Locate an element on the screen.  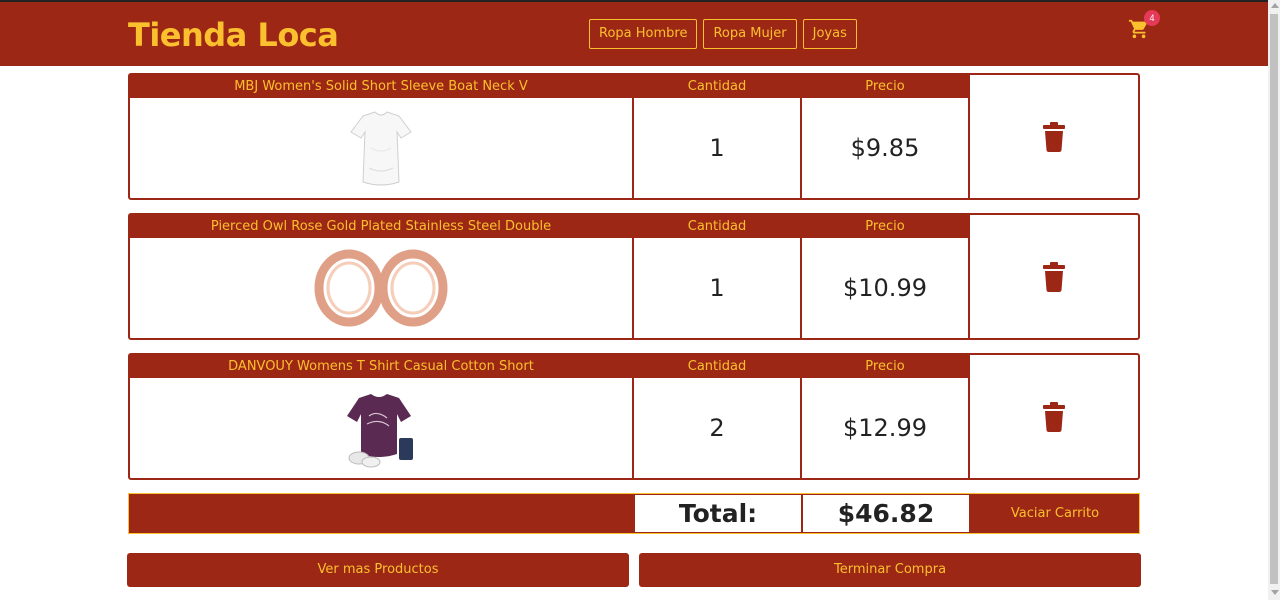
scroll-up-arrow-icon is located at coordinates (1275, 5).